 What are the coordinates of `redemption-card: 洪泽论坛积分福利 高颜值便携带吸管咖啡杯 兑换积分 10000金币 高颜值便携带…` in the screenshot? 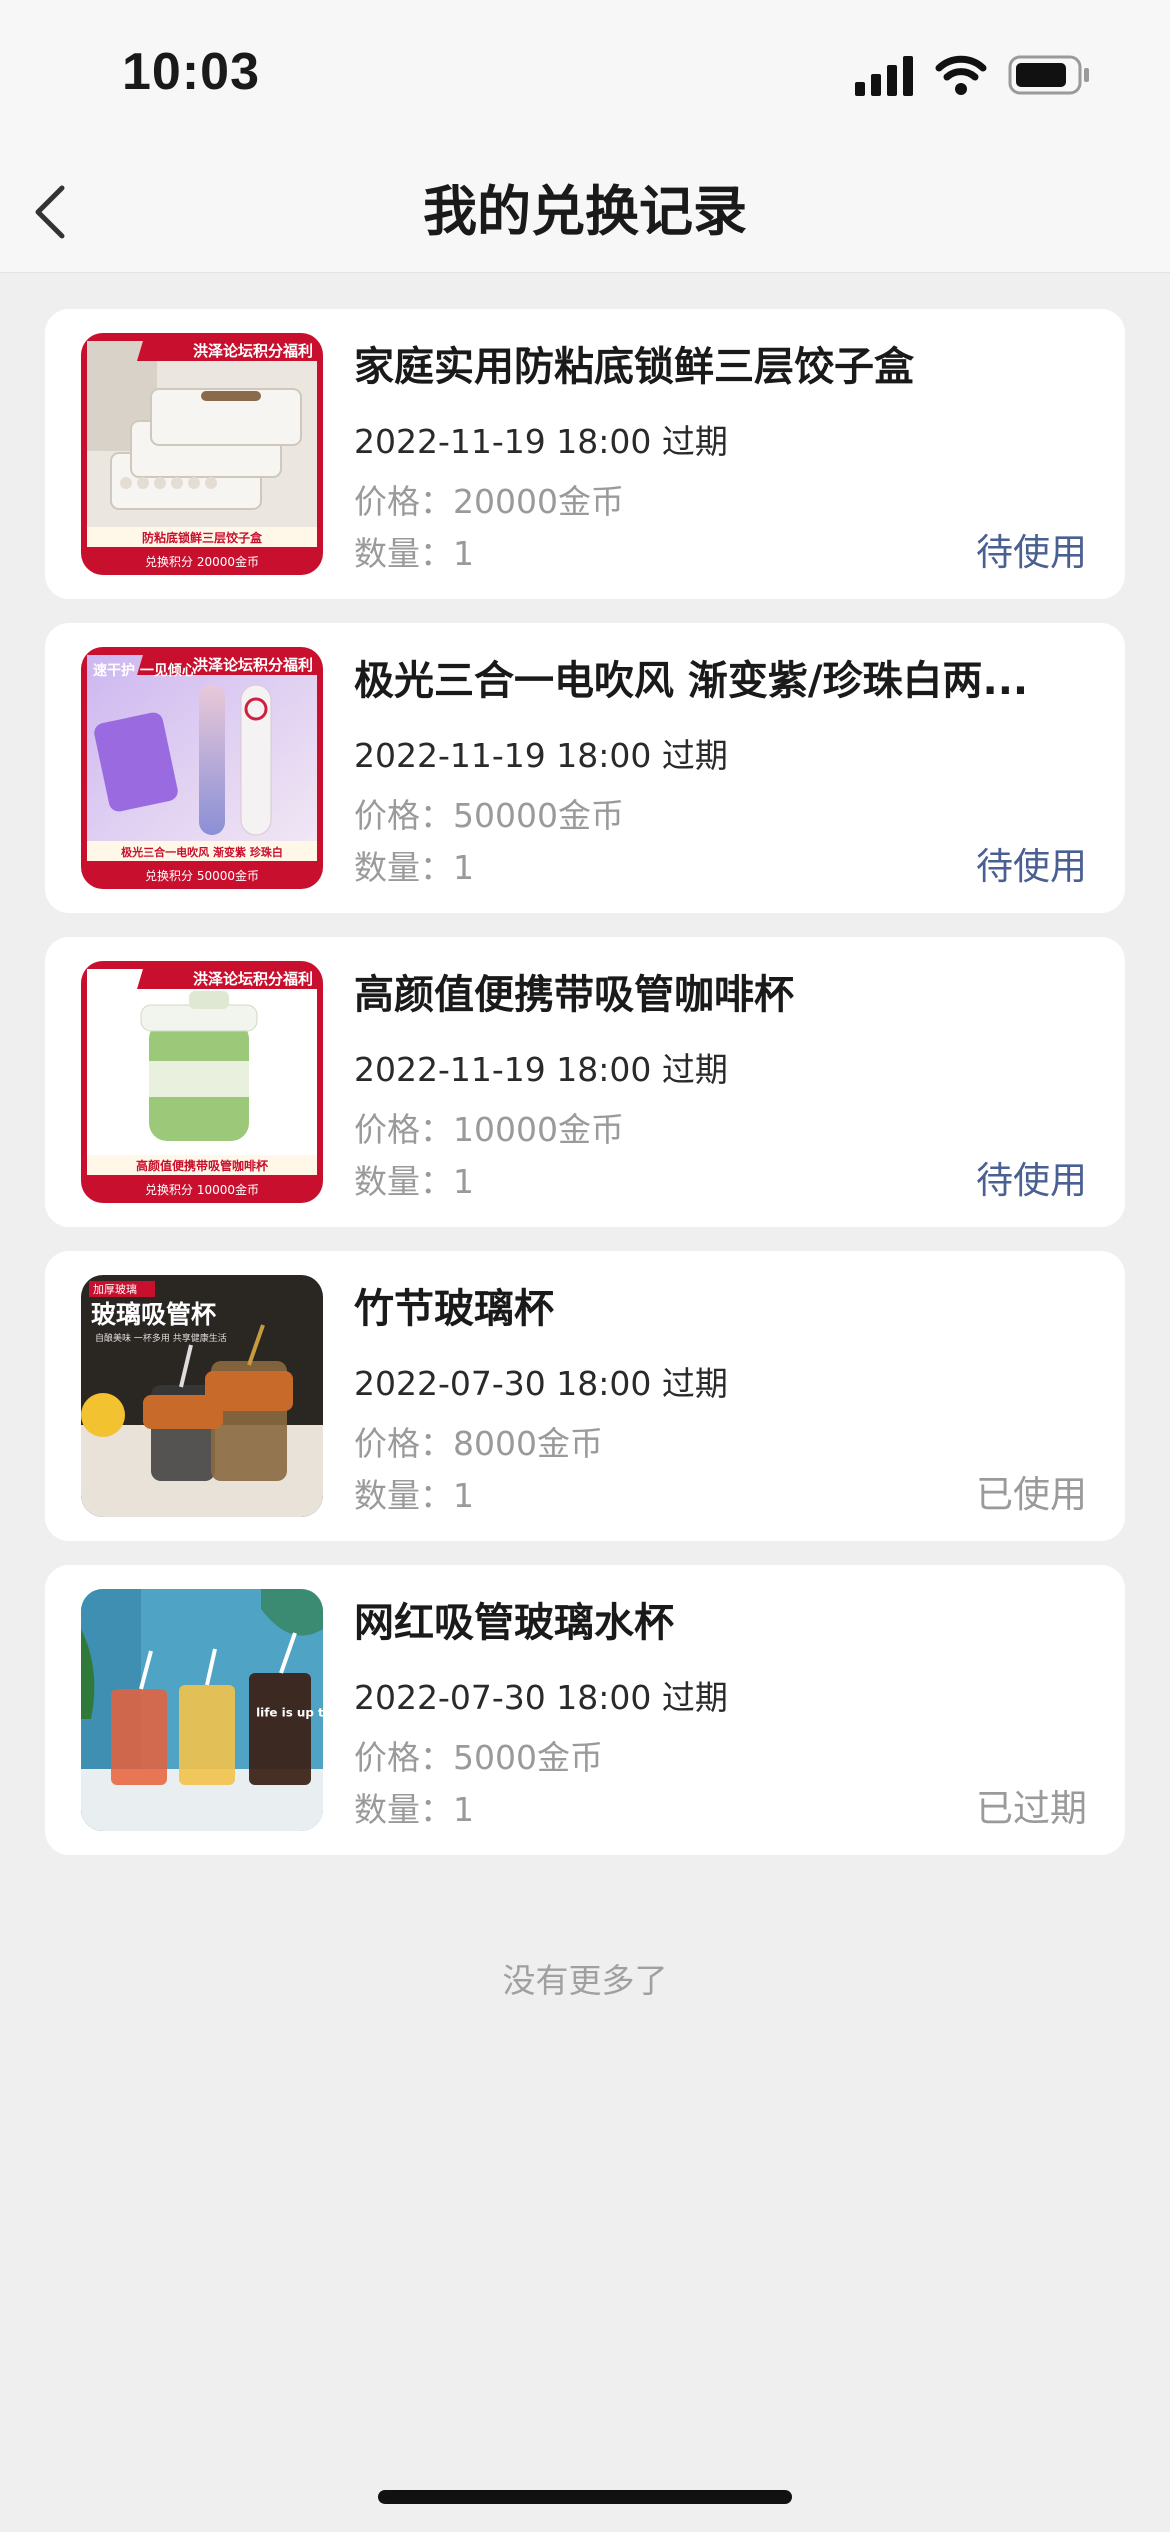 It's located at (585, 1082).